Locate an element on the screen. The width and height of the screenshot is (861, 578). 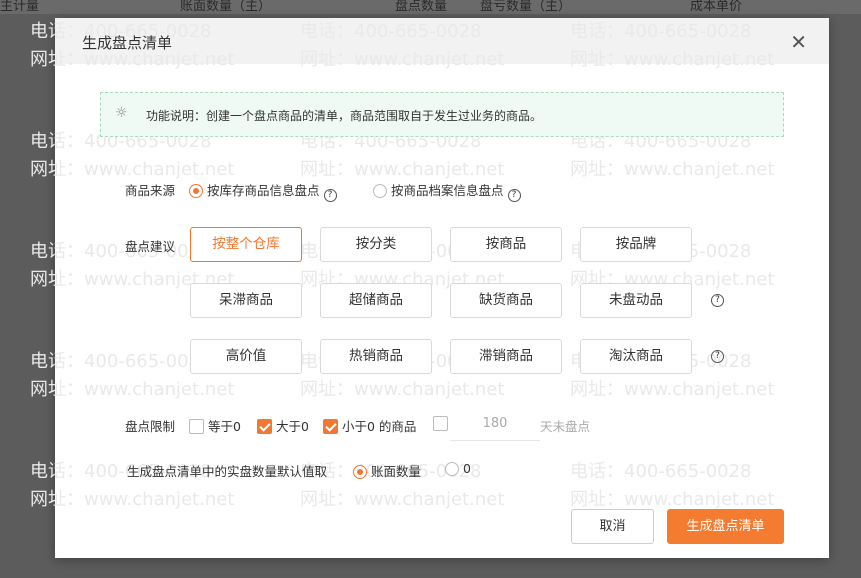
source-option-stock: 按库存商品信息盘点? is located at coordinates (263, 191).